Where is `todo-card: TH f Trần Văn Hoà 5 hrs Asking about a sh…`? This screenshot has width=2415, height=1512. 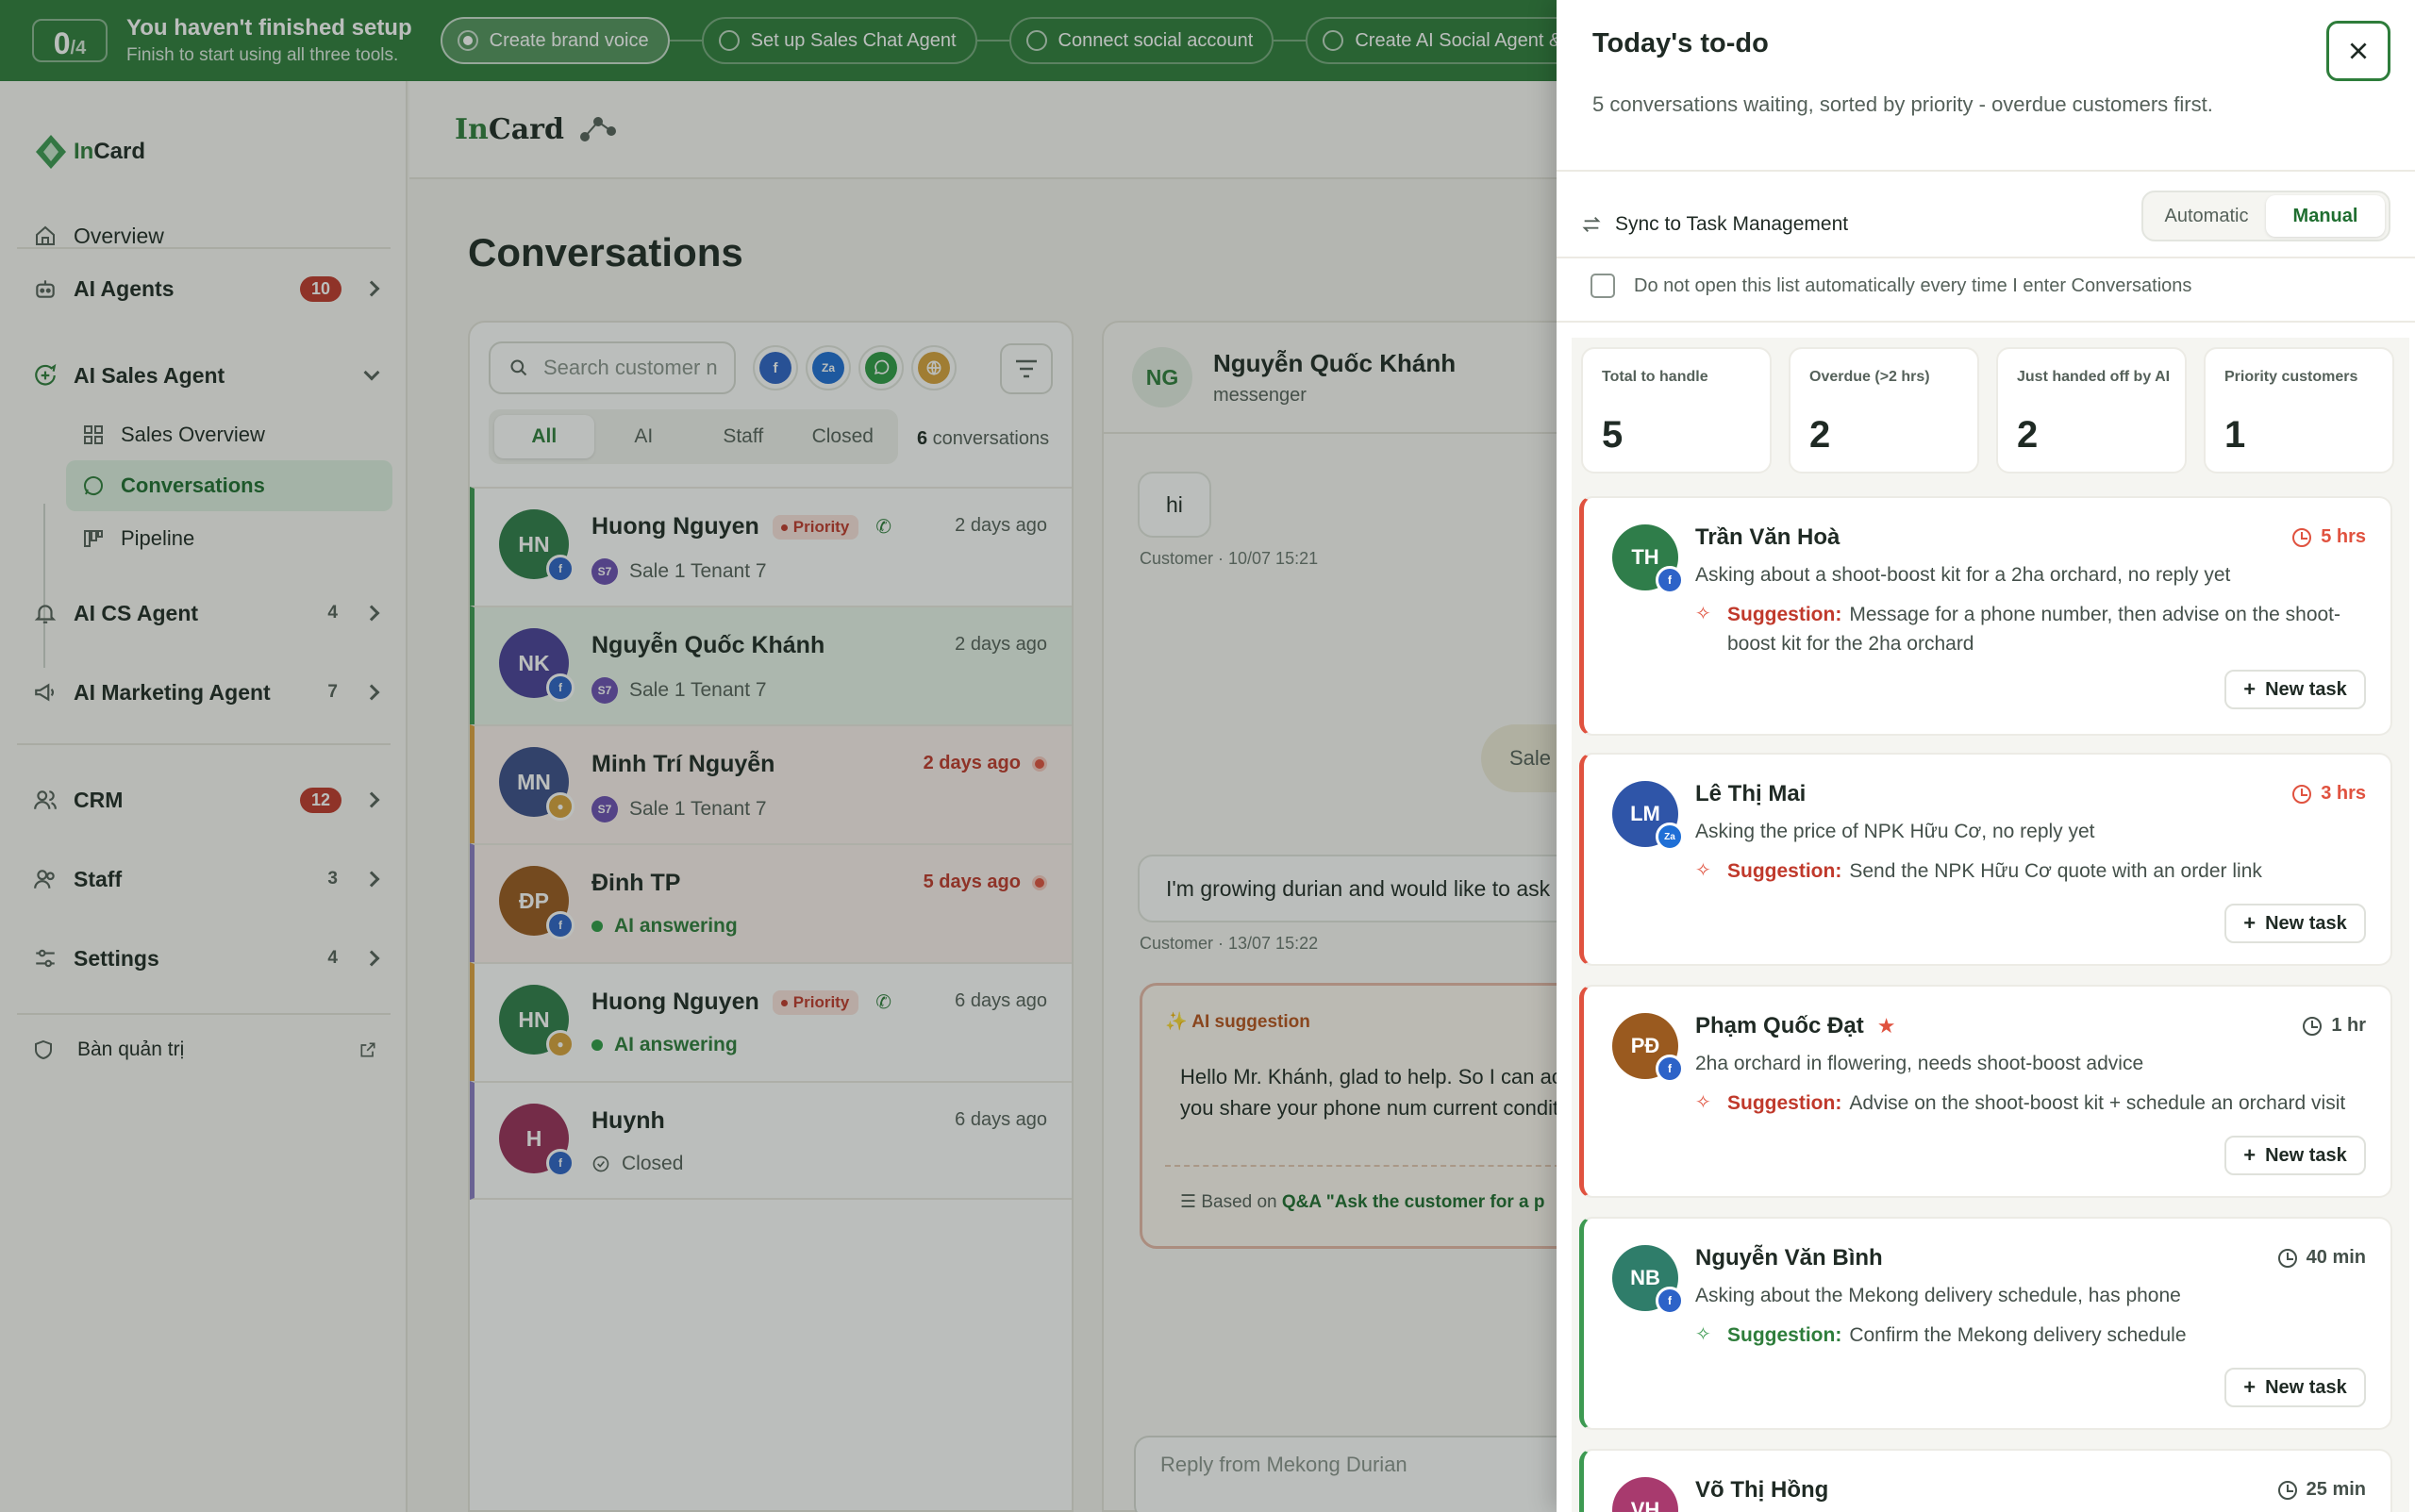
todo-card: TH f Trần Văn Hoà 5 hrs Asking about a sh… is located at coordinates (1986, 616).